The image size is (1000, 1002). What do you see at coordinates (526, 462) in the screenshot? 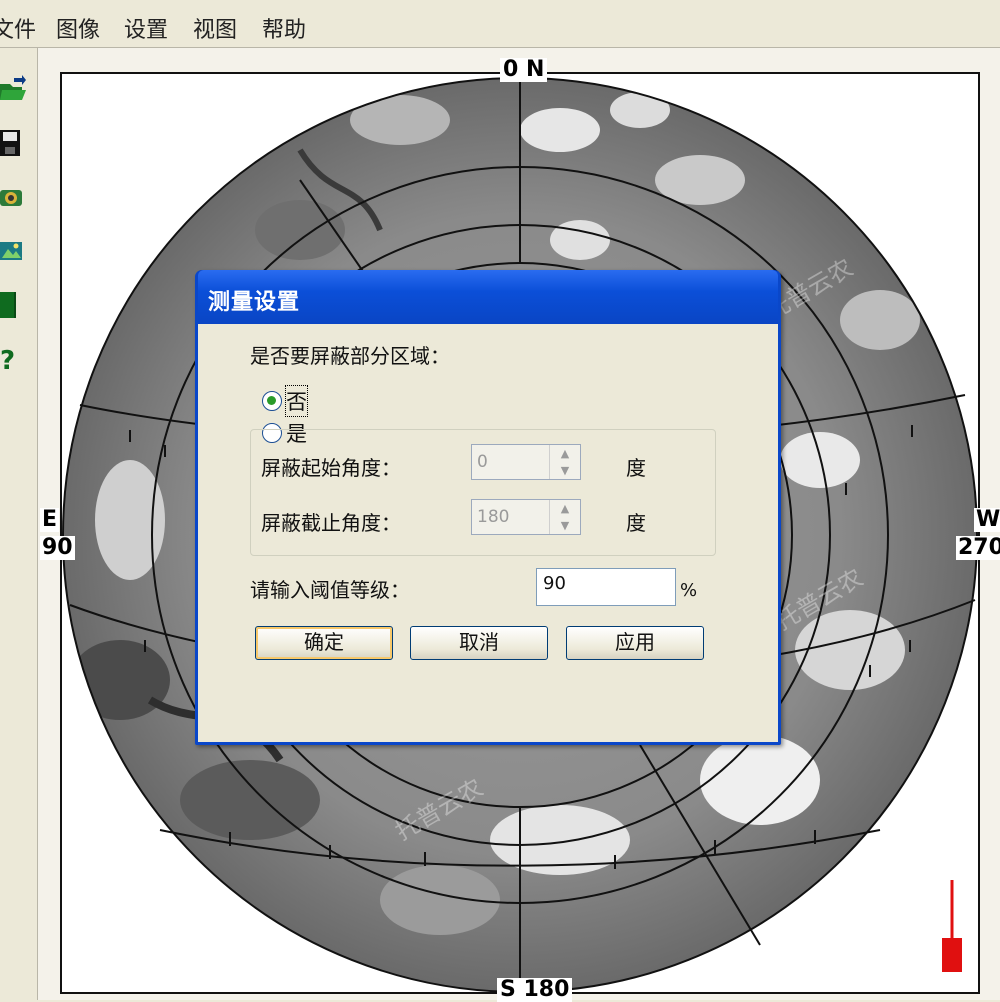
I see `start-angle-spinner: 0 ▲ ▼` at bounding box center [526, 462].